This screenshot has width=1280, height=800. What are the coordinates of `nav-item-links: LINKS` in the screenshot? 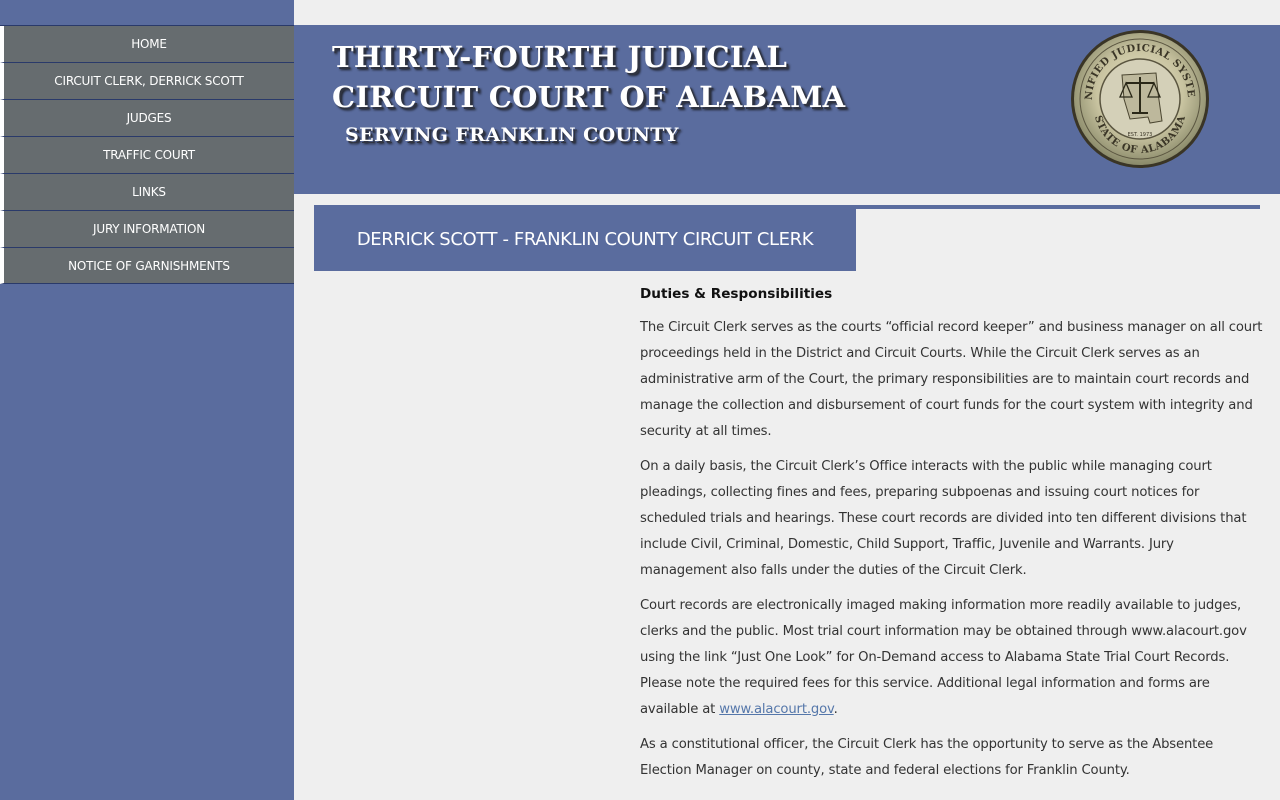 It's located at (147, 192).